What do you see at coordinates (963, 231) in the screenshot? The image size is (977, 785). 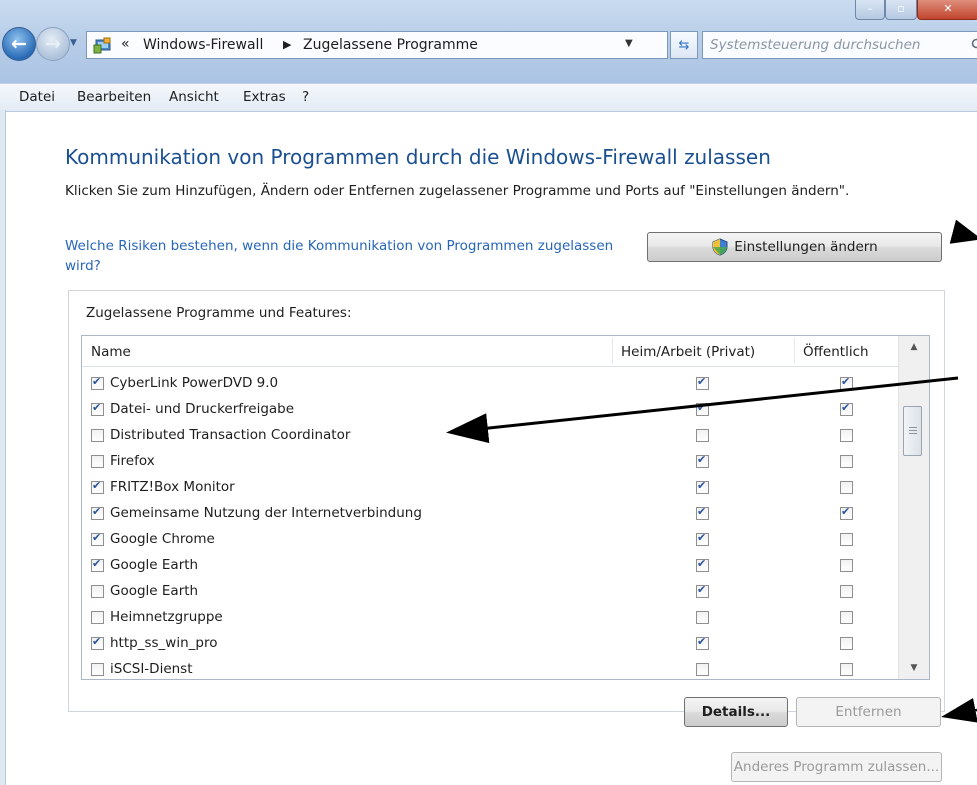 I see `arrow-to-settings-button` at bounding box center [963, 231].